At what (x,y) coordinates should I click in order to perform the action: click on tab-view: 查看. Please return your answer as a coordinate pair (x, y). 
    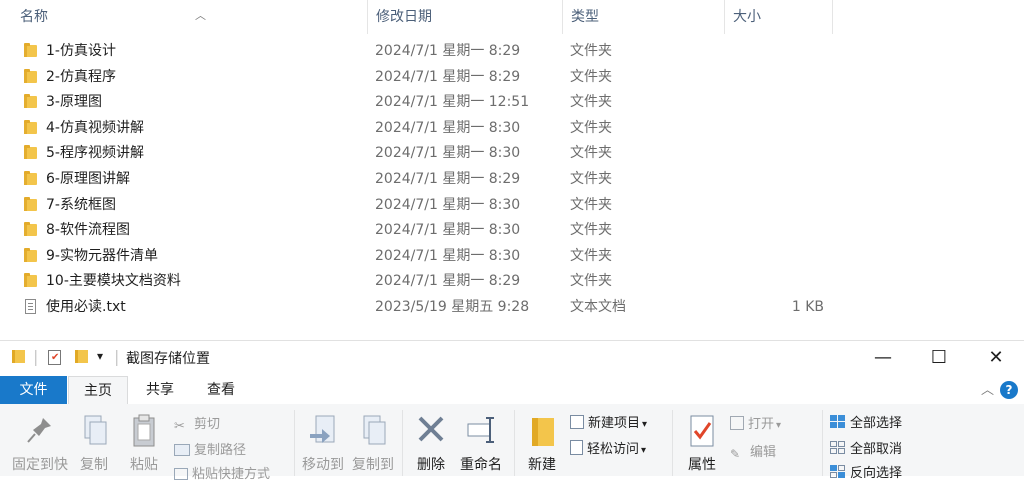
    Looking at the image, I should click on (221, 390).